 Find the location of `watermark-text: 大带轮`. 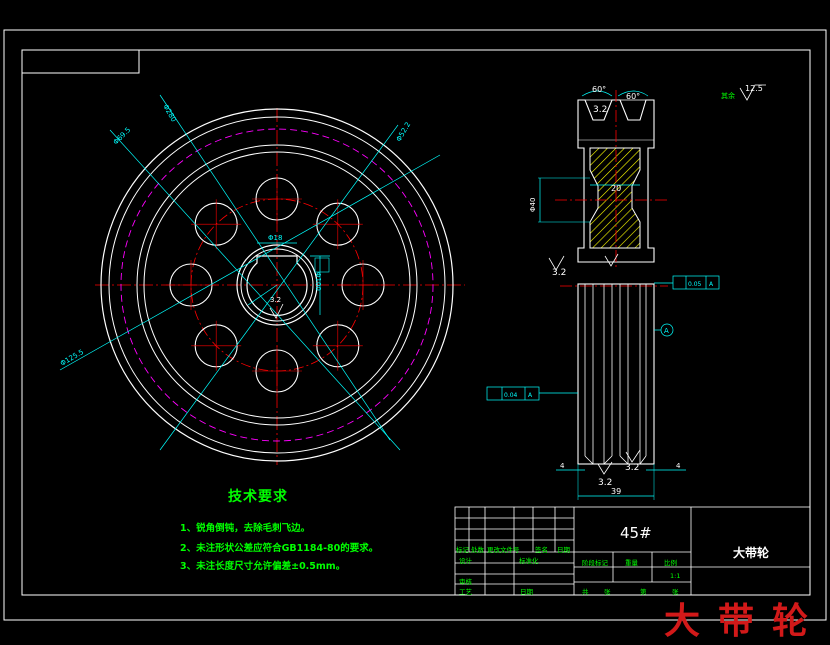

watermark-text: 大带轮 is located at coordinates (745, 621).